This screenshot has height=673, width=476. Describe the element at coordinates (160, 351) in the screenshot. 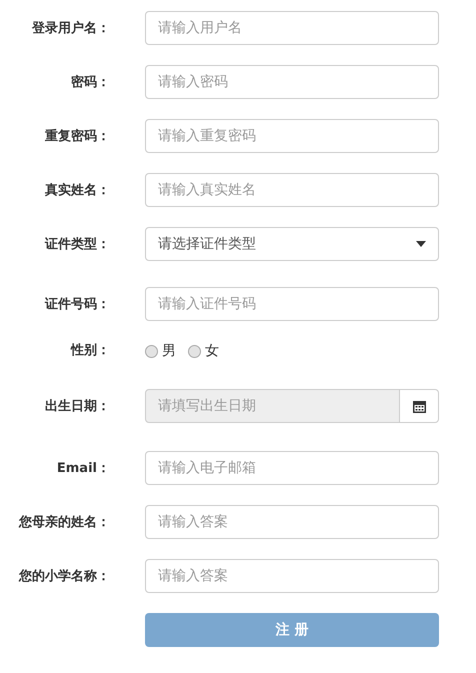

I see `radio-option: 男` at that location.